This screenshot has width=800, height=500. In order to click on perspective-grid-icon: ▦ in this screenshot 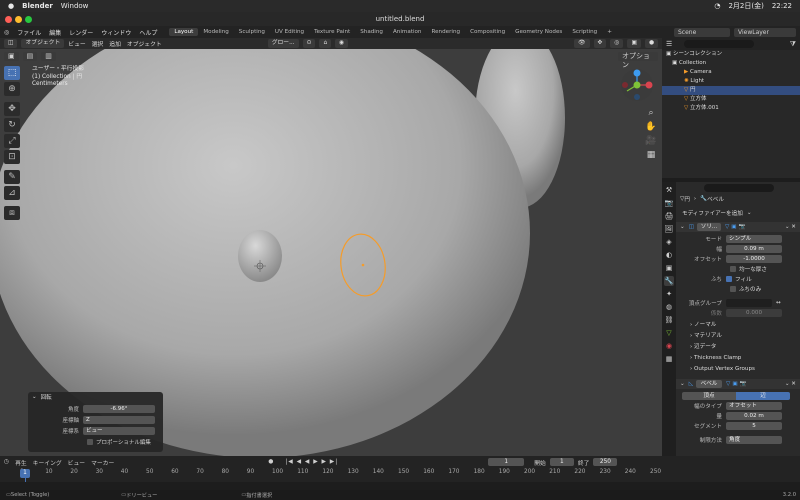, I will do `click(651, 157)`.